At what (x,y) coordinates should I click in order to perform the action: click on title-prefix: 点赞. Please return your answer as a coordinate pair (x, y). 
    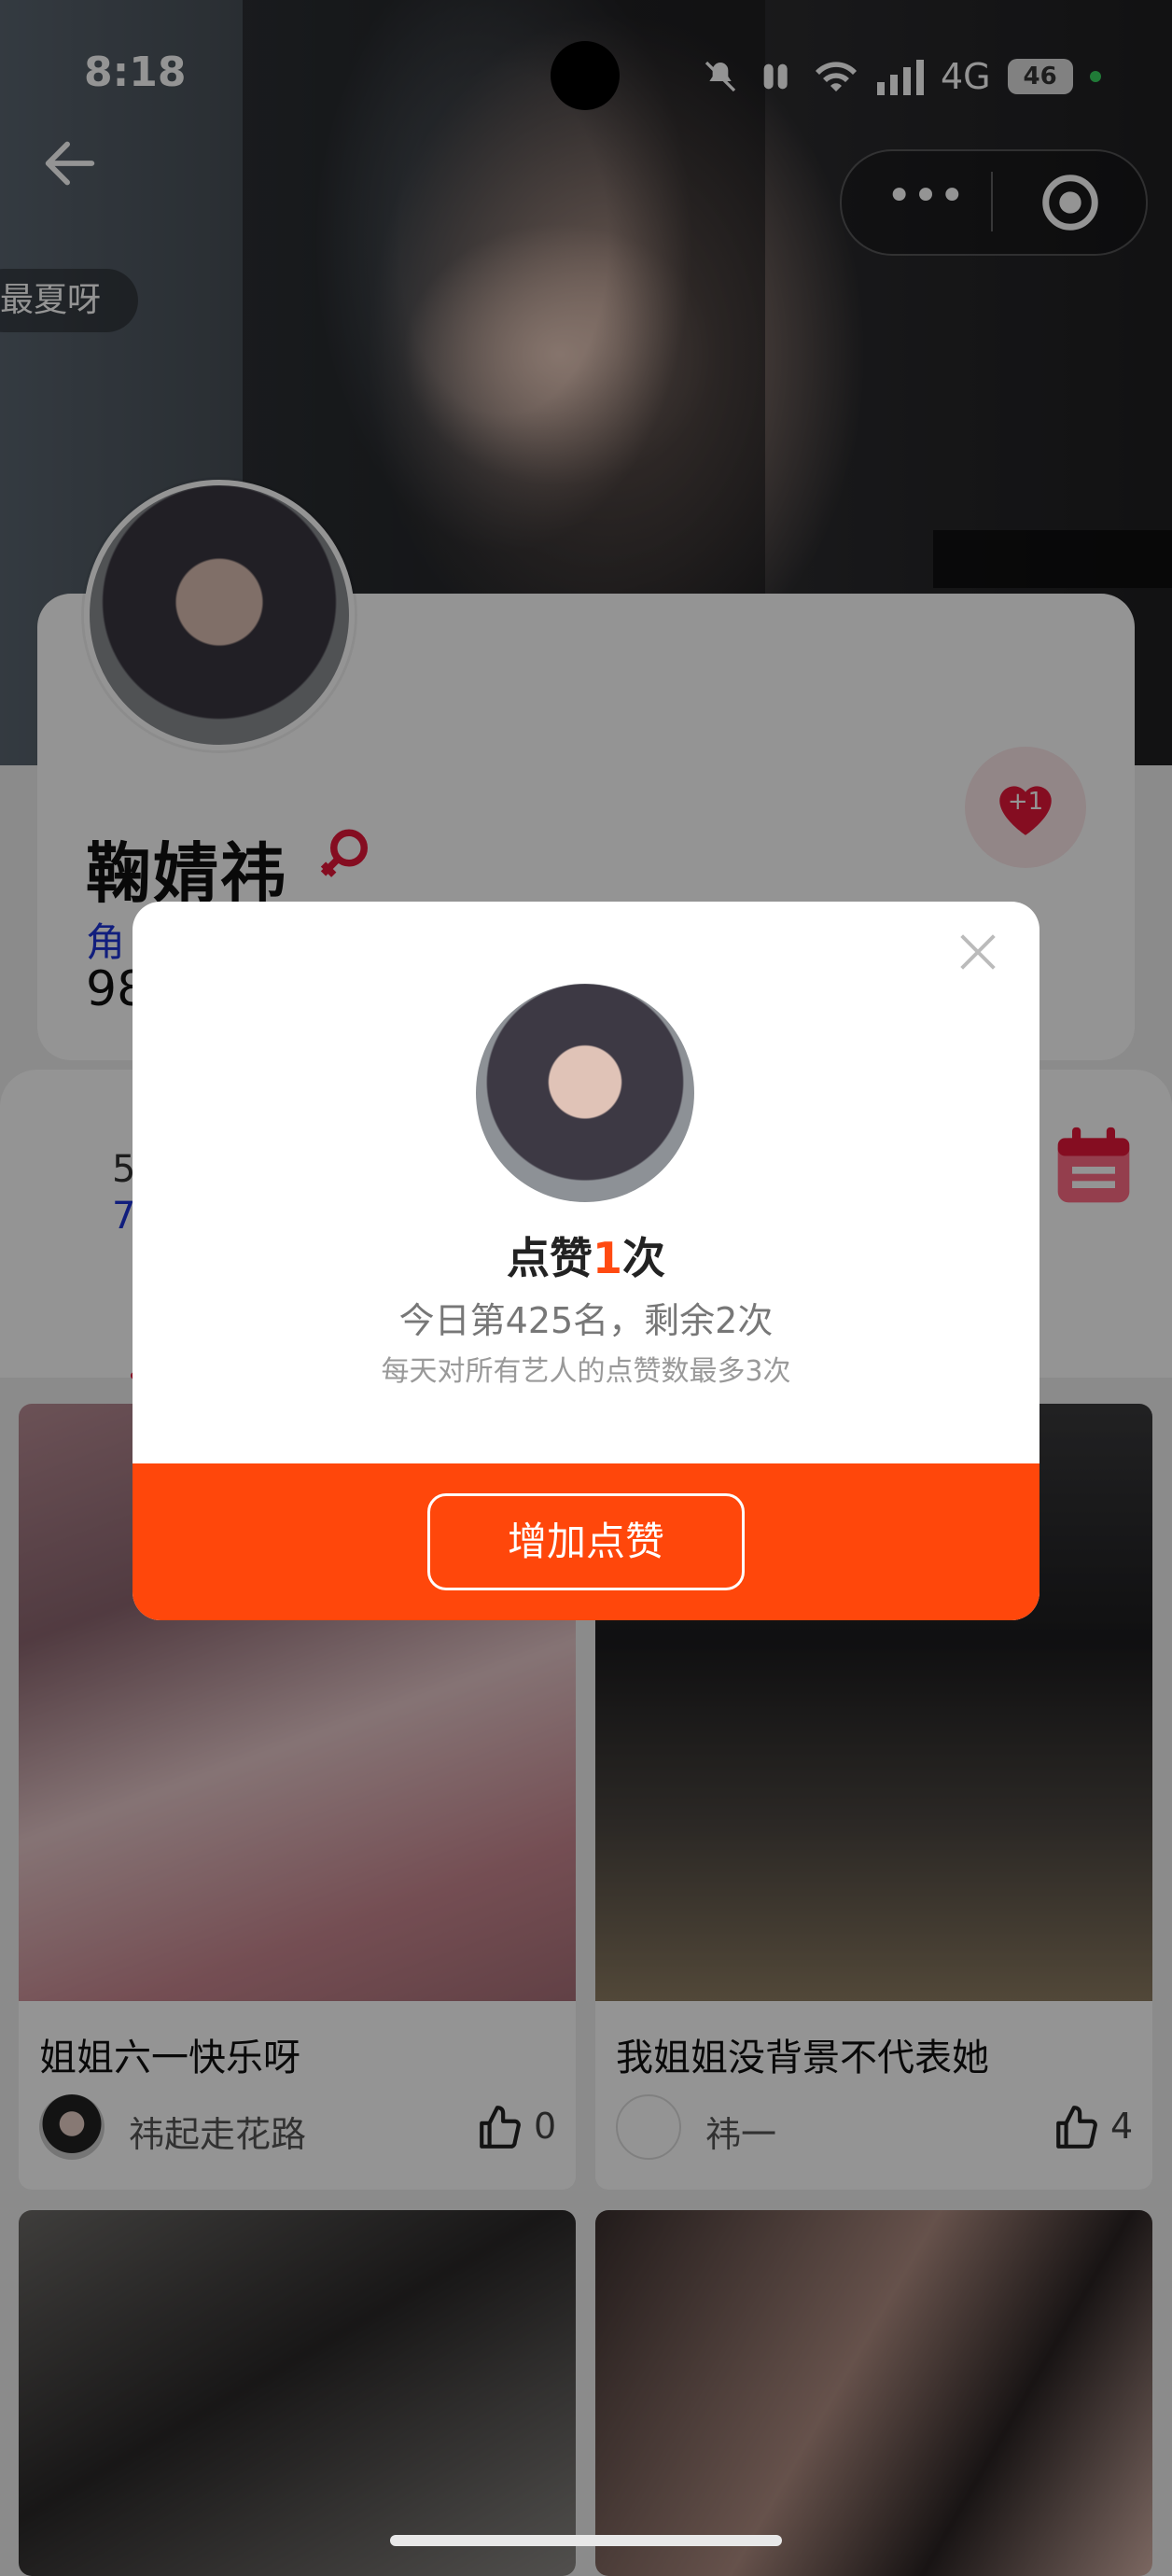
    Looking at the image, I should click on (549, 1258).